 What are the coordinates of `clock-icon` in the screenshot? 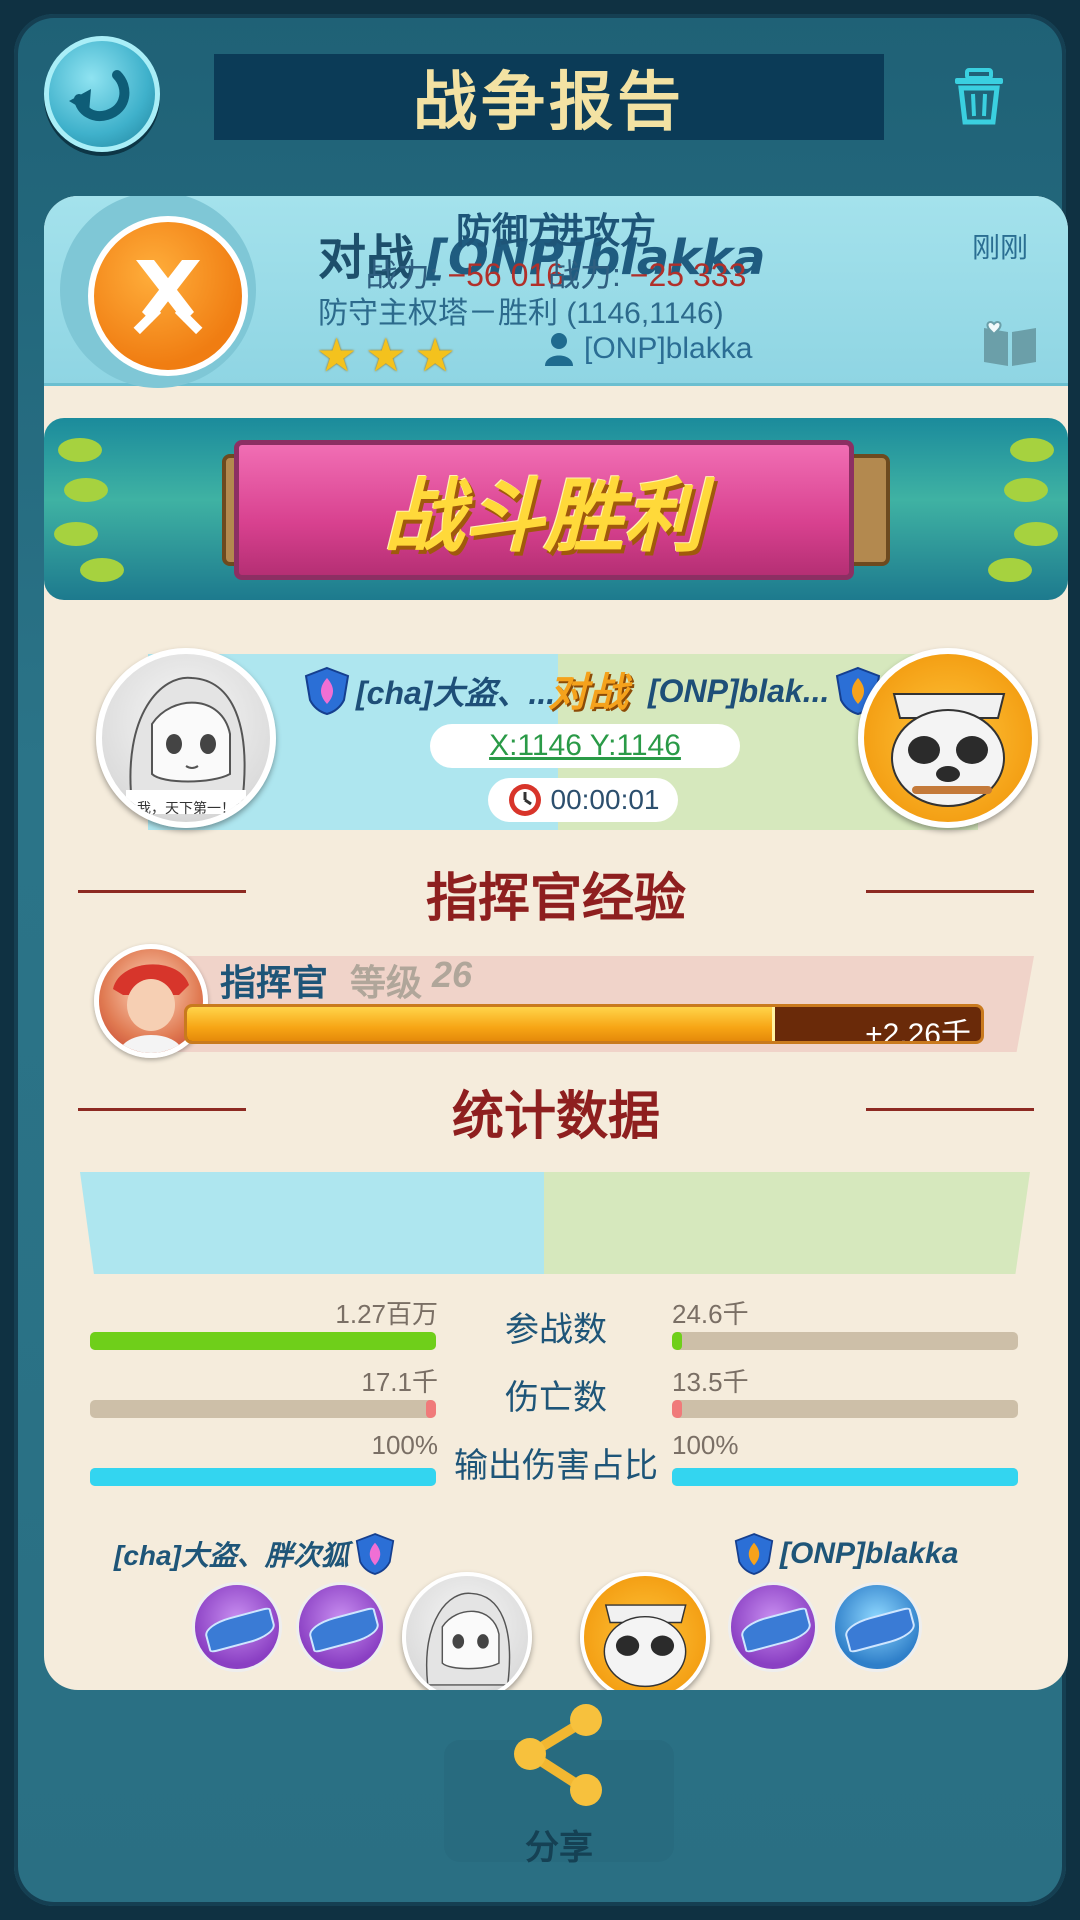 It's located at (524, 800).